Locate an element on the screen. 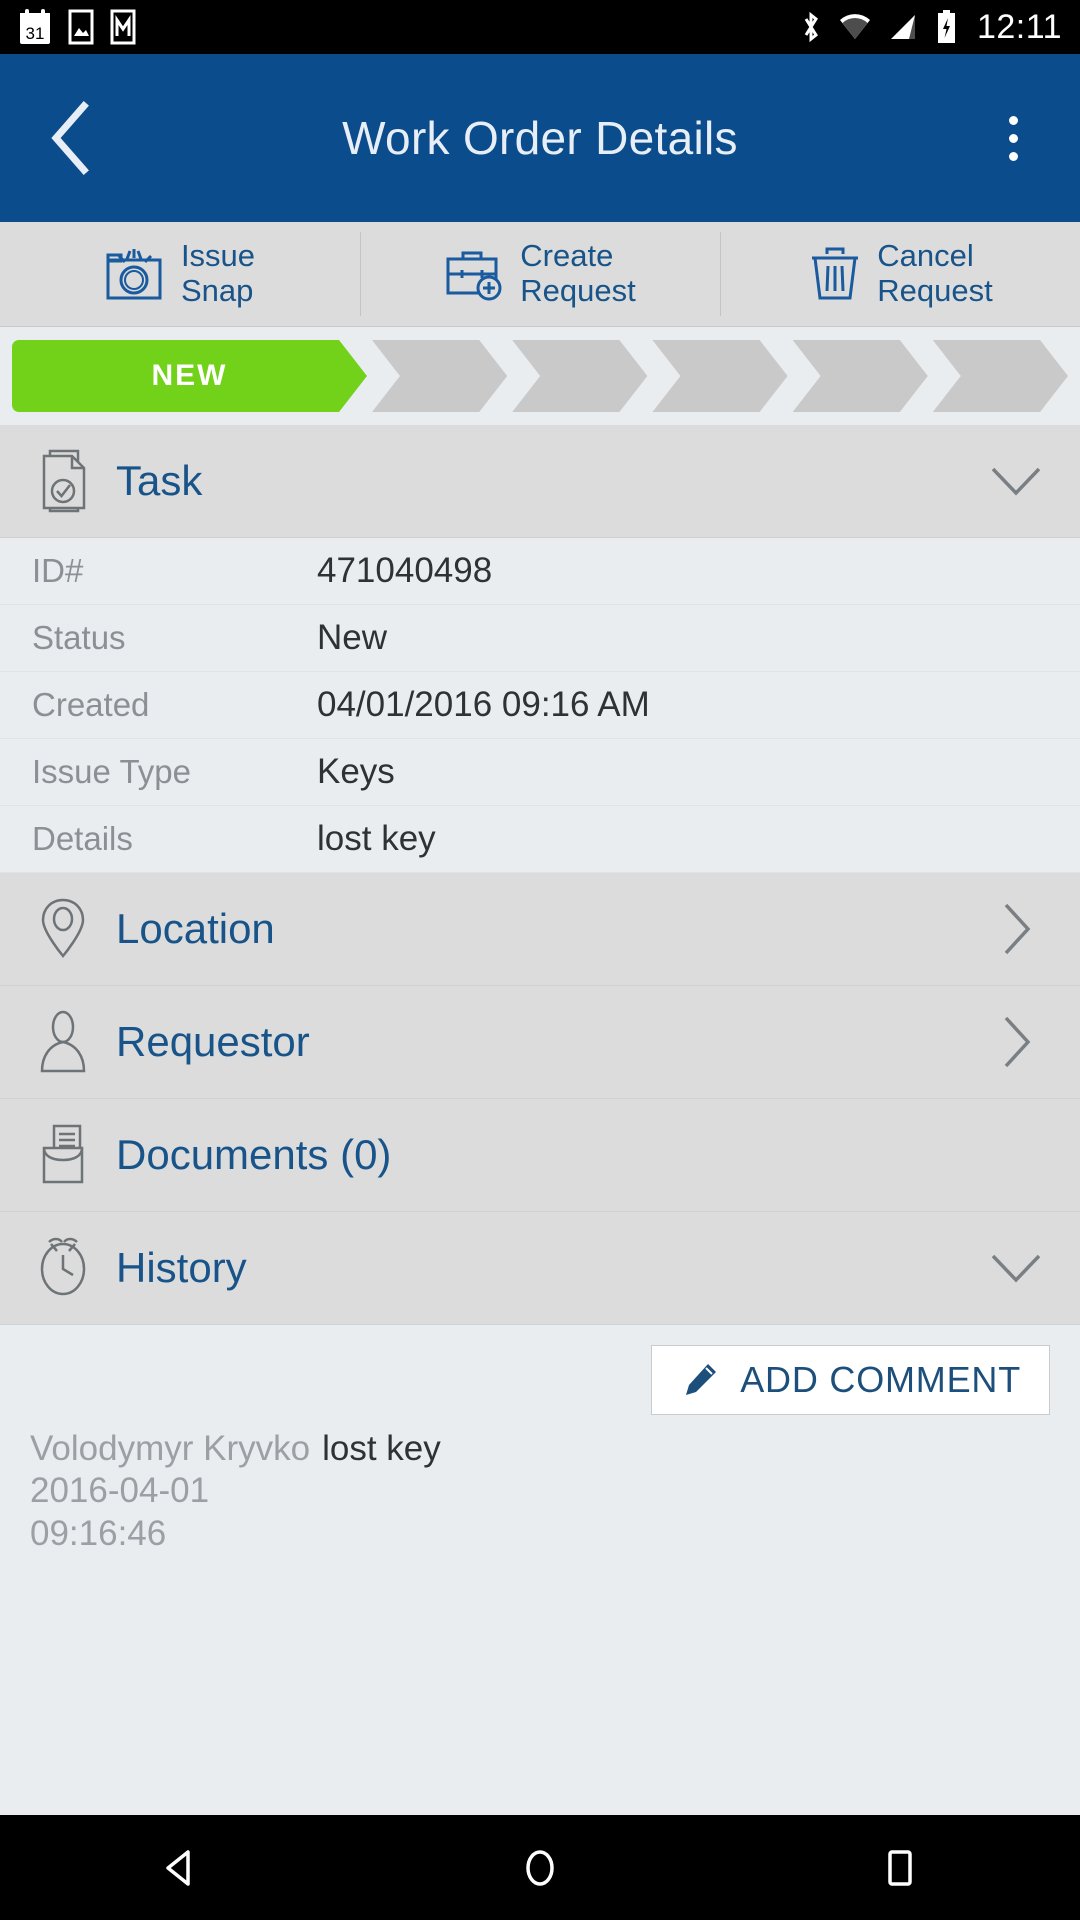 This screenshot has height=1920, width=1080. status-bar-clock: 12:11 is located at coordinates (1019, 26).